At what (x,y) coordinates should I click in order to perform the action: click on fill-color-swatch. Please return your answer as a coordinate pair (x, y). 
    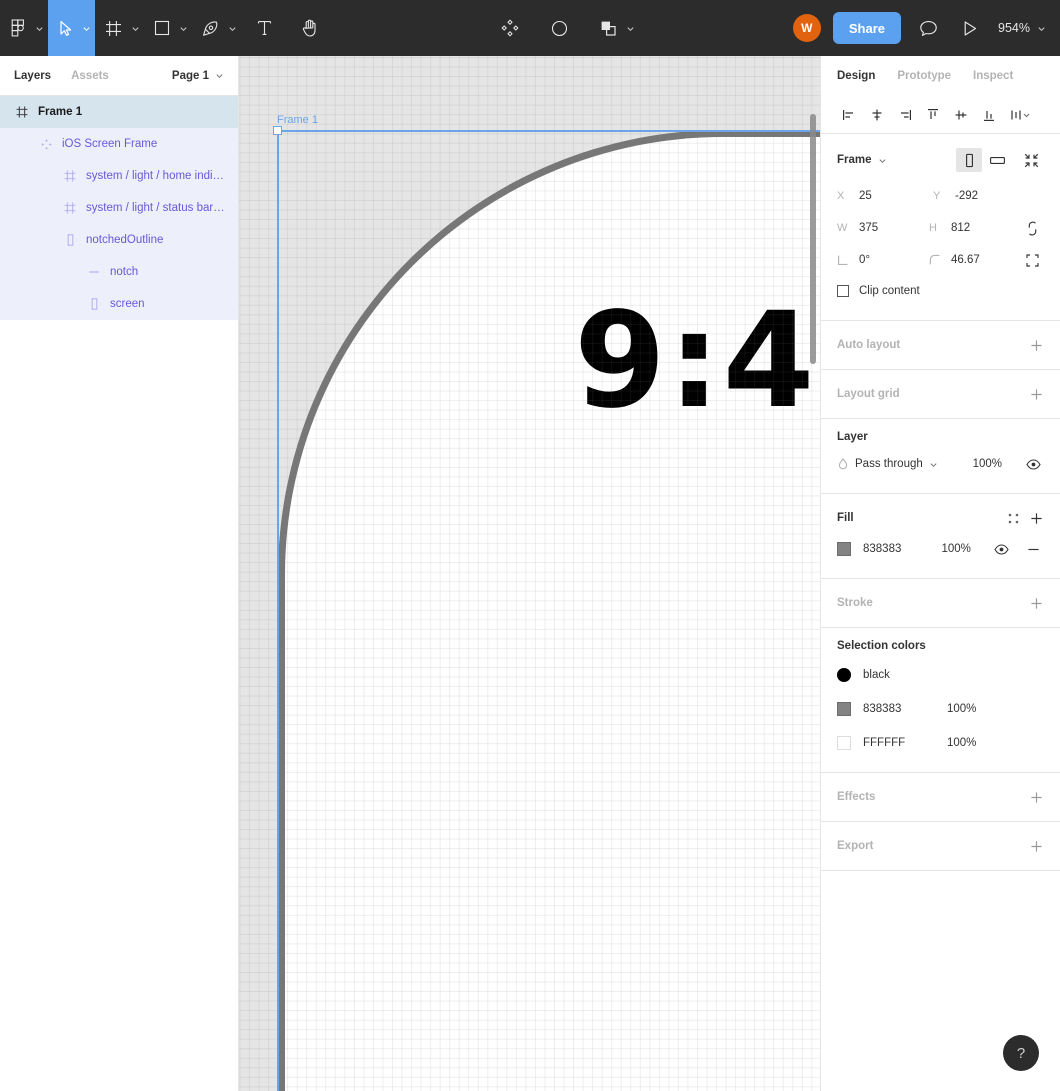
    Looking at the image, I should click on (844, 549).